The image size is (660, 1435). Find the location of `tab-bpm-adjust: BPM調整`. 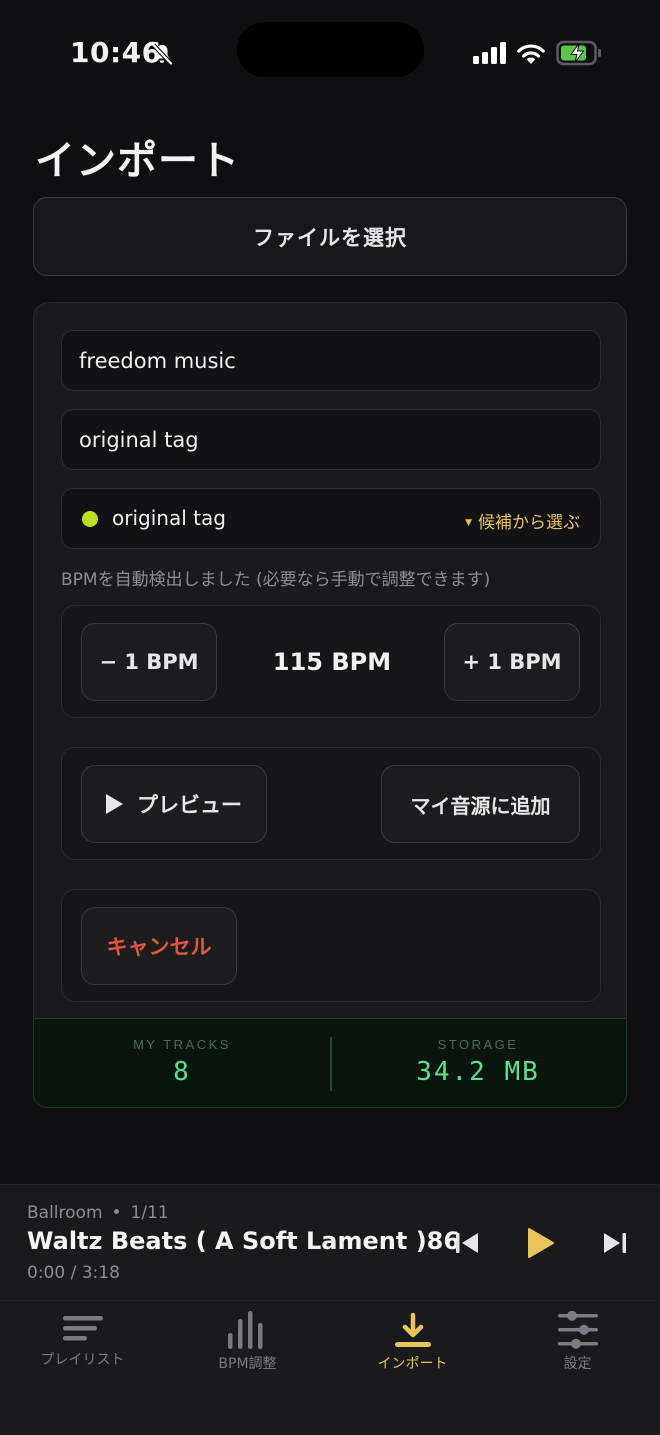

tab-bpm-adjust: BPM調整 is located at coordinates (247, 1346).